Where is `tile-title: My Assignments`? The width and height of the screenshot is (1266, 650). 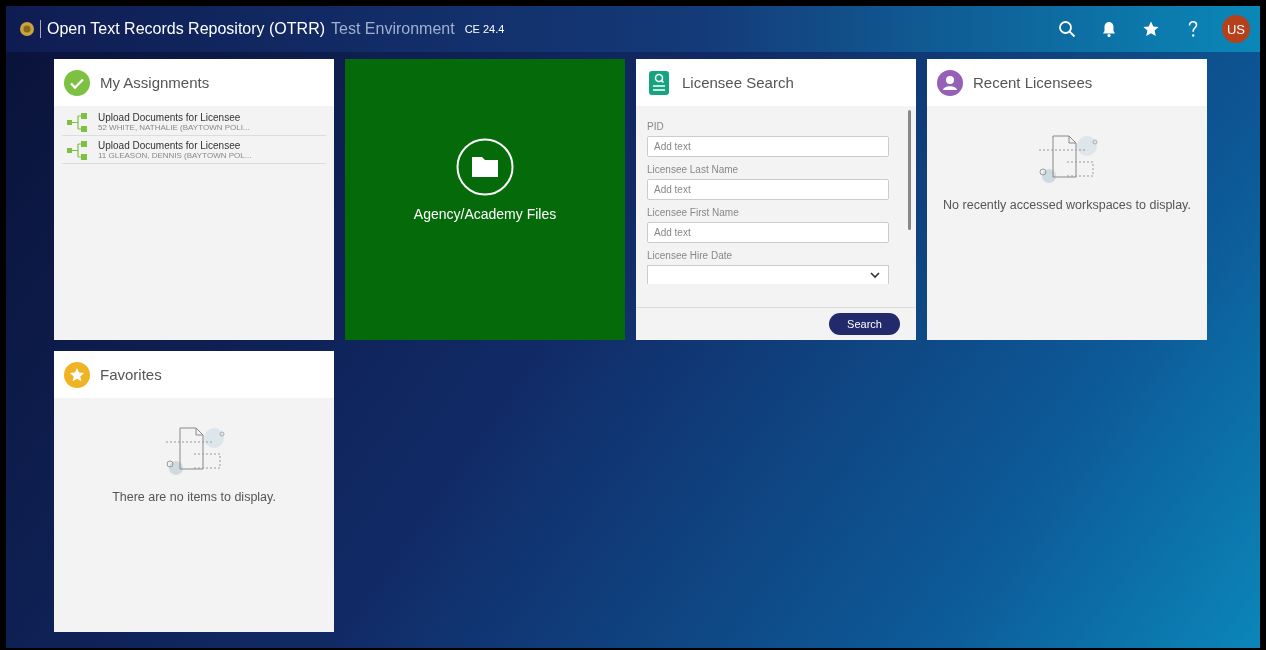
tile-title: My Assignments is located at coordinates (155, 82).